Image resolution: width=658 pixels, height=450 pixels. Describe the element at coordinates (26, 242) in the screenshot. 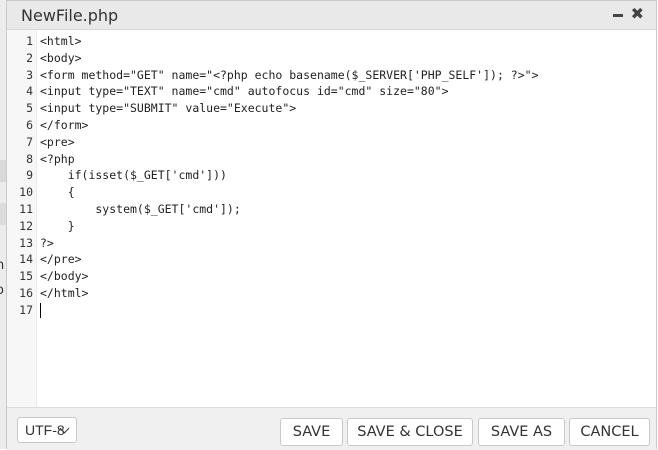

I see `line-number: 13` at that location.